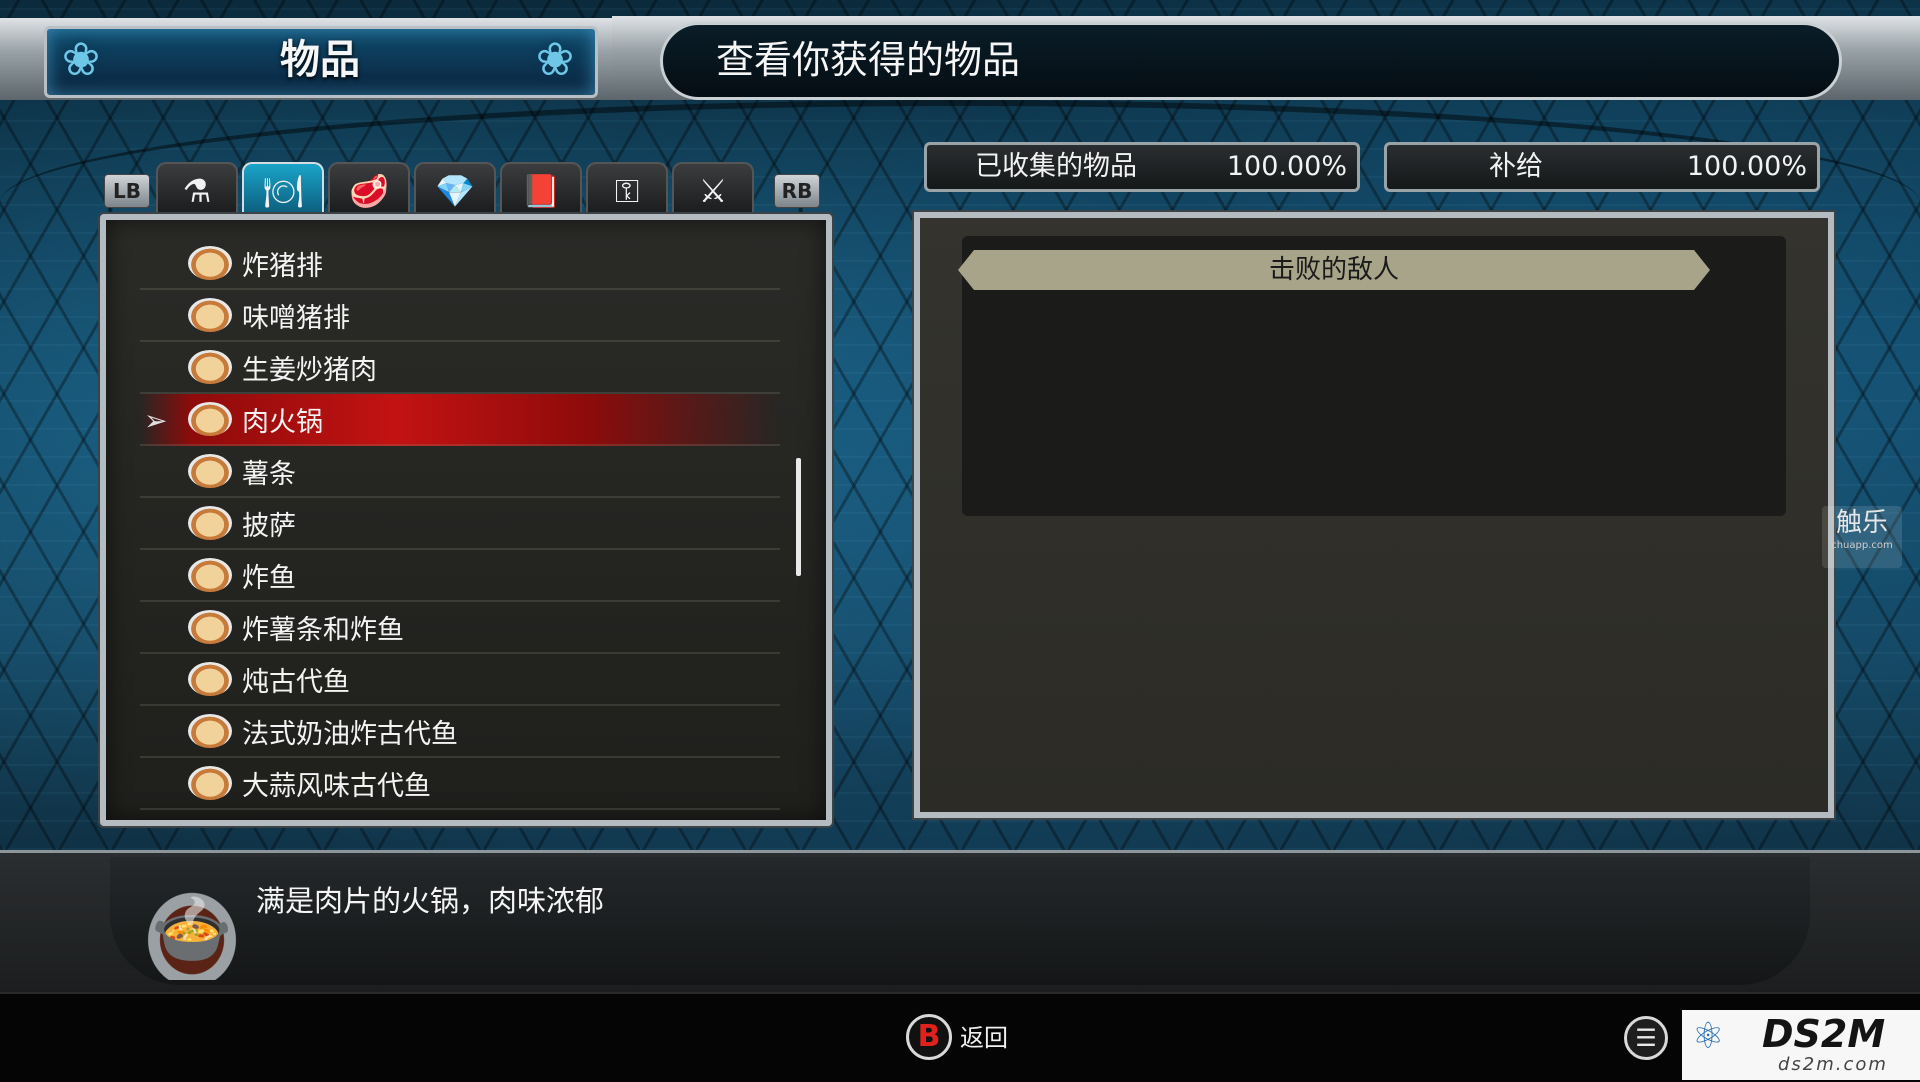 This screenshot has width=1920, height=1082. I want to click on list-item: 炸鱼, so click(460, 576).